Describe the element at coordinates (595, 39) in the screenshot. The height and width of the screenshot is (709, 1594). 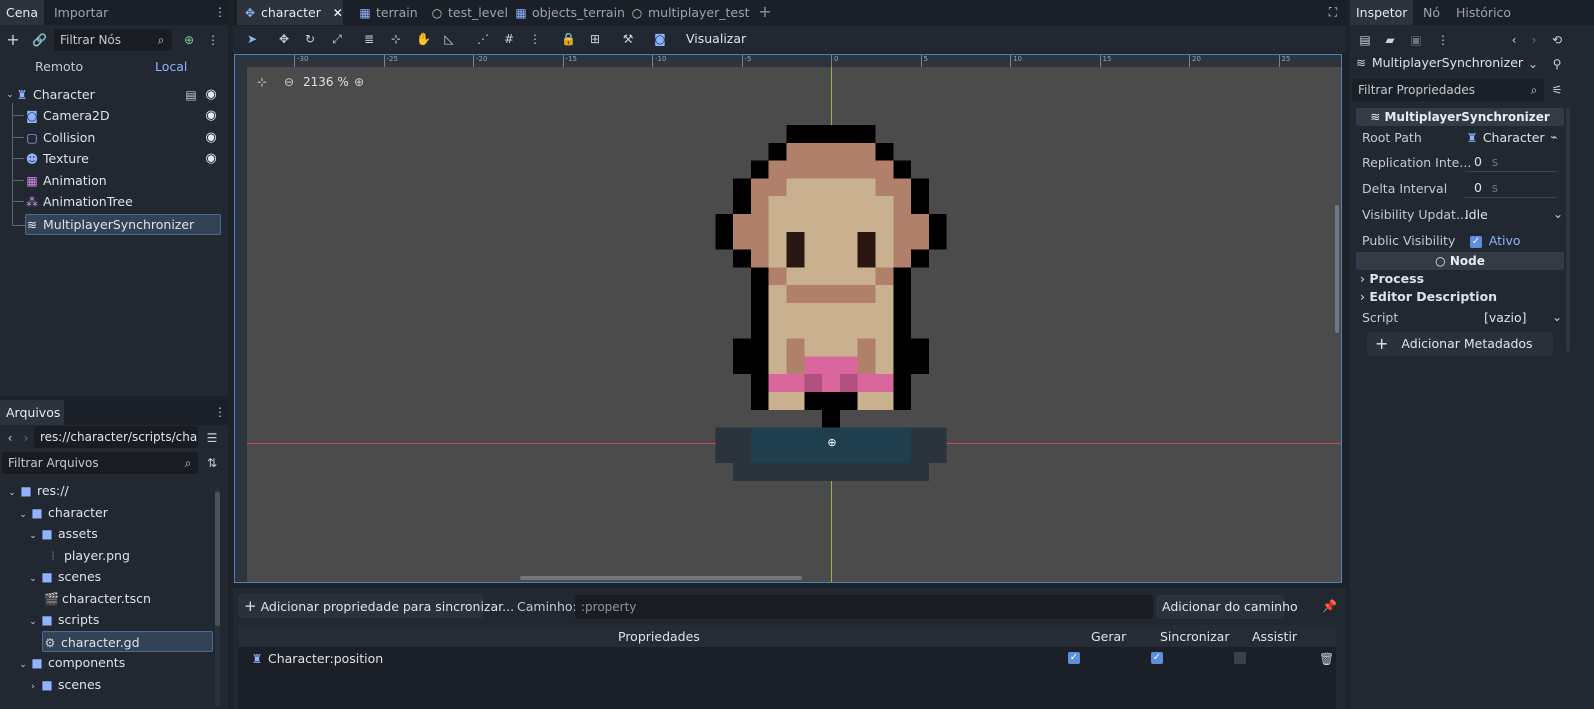
I see `group-icon: ⊞` at that location.